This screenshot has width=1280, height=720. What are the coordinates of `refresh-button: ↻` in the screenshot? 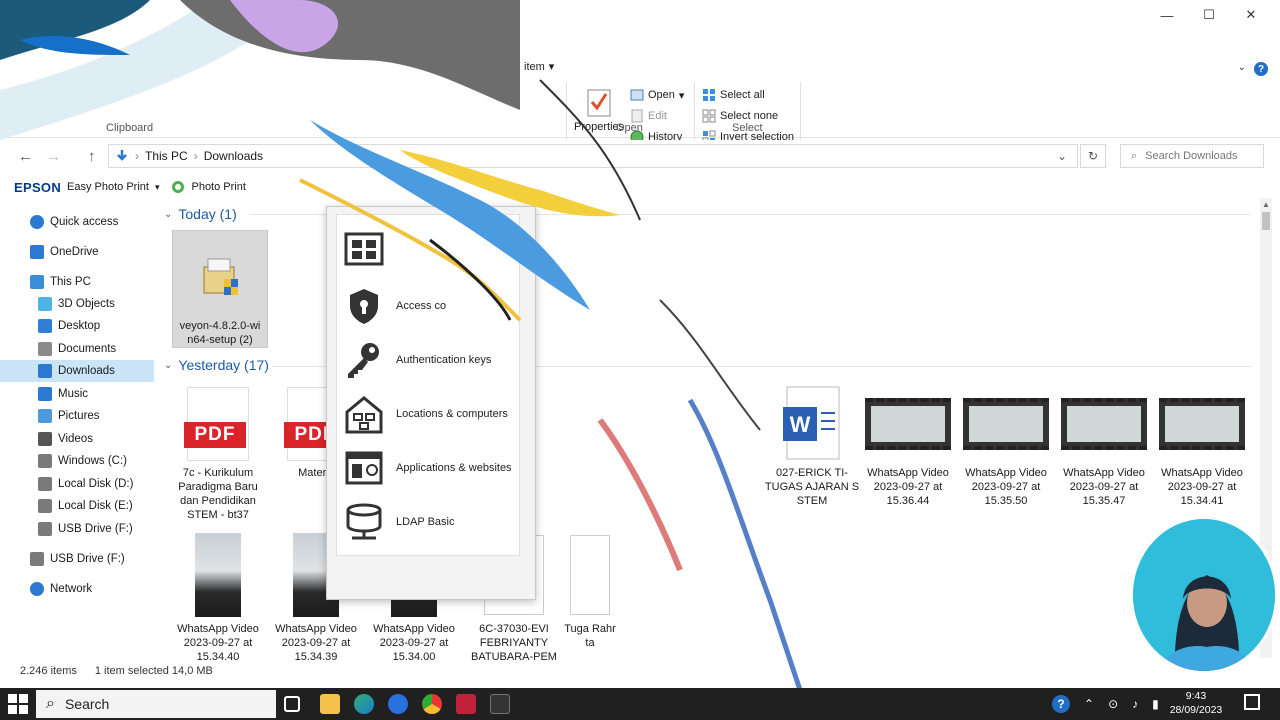 It's located at (1093, 156).